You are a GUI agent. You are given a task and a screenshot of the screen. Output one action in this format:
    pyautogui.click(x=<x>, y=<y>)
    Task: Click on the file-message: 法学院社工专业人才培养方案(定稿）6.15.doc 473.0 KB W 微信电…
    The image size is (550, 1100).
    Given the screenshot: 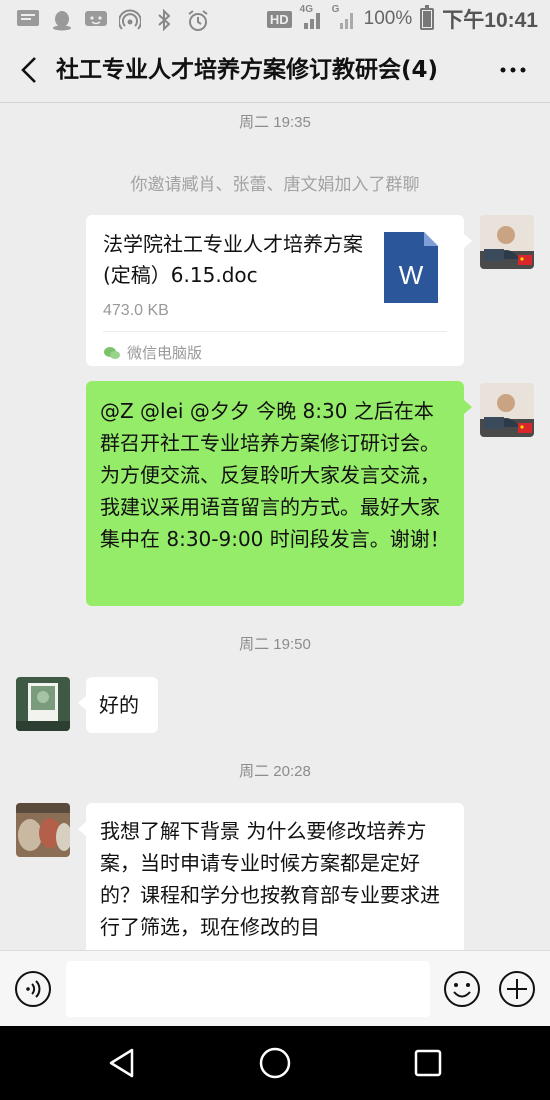 What is the action you would take?
    pyautogui.click(x=275, y=290)
    